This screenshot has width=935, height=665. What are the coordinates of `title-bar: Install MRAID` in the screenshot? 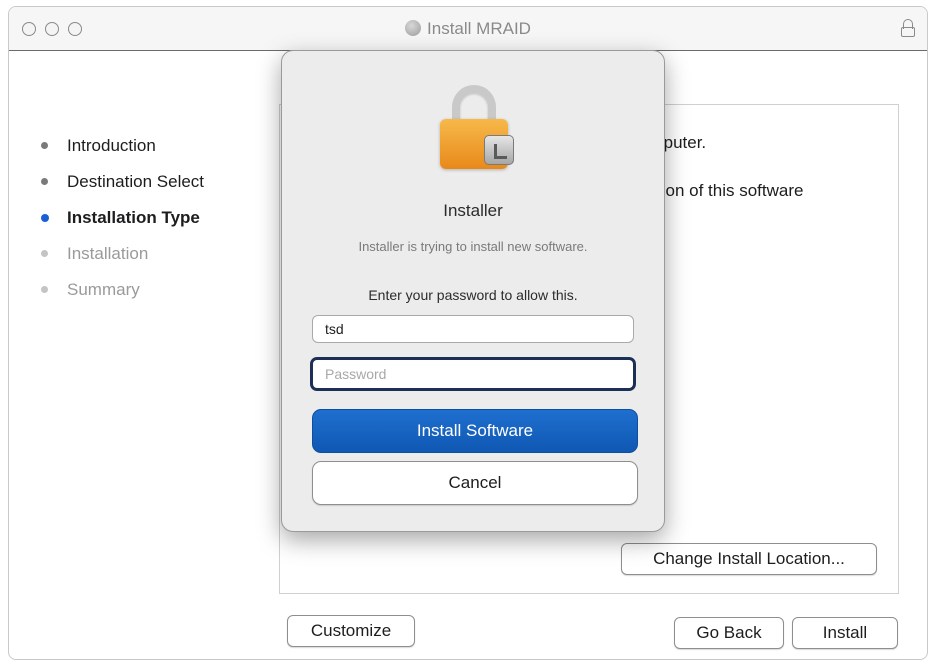 It's located at (468, 29).